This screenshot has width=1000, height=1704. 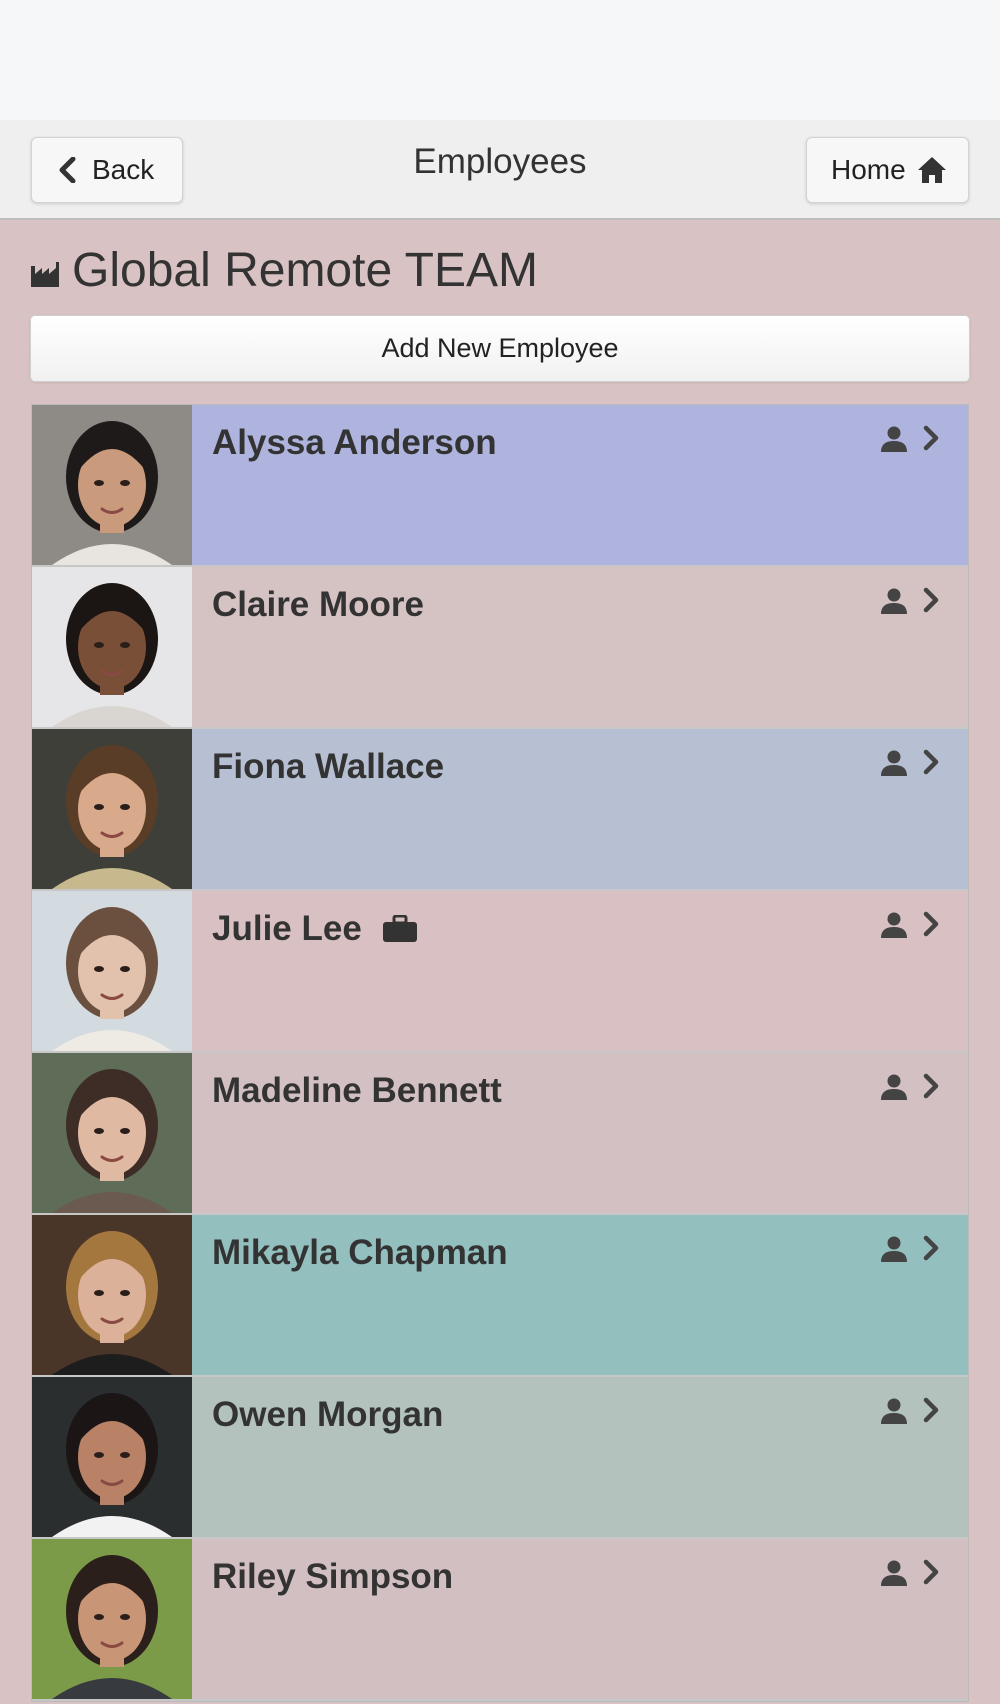 What do you see at coordinates (500, 170) in the screenshot?
I see `header-bar: Back Employees Home` at bounding box center [500, 170].